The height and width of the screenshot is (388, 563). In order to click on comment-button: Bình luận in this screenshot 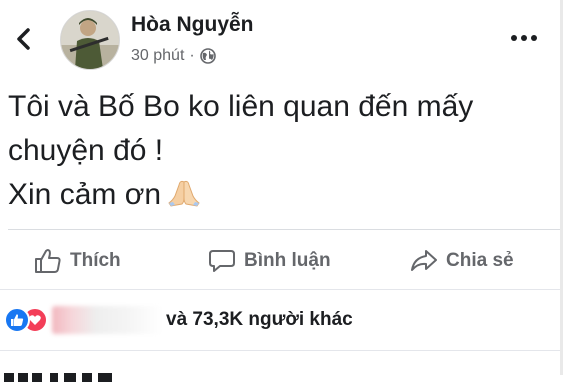, I will do `click(269, 261)`.